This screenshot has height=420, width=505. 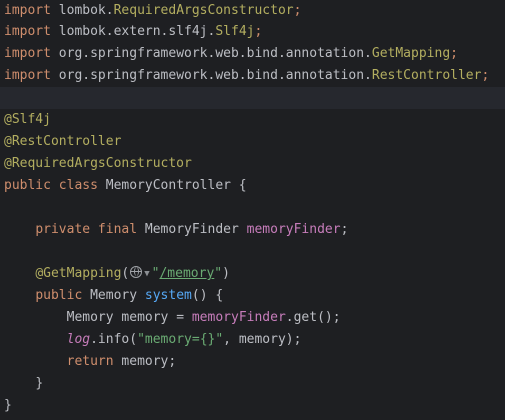 What do you see at coordinates (63, 295) in the screenshot?
I see `keyword-public: public` at bounding box center [63, 295].